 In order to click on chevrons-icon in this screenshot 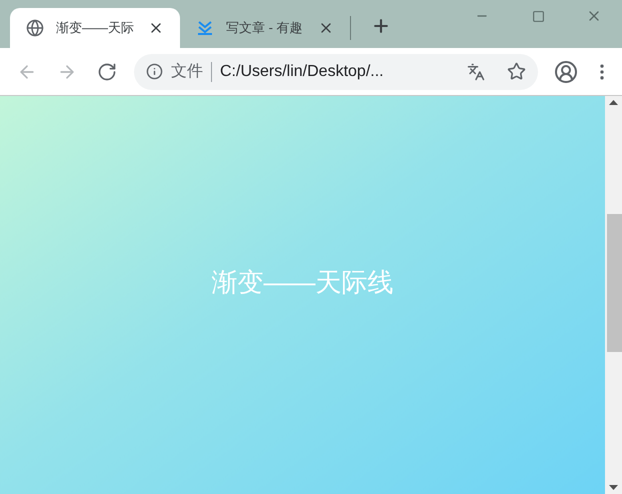, I will do `click(205, 28)`.